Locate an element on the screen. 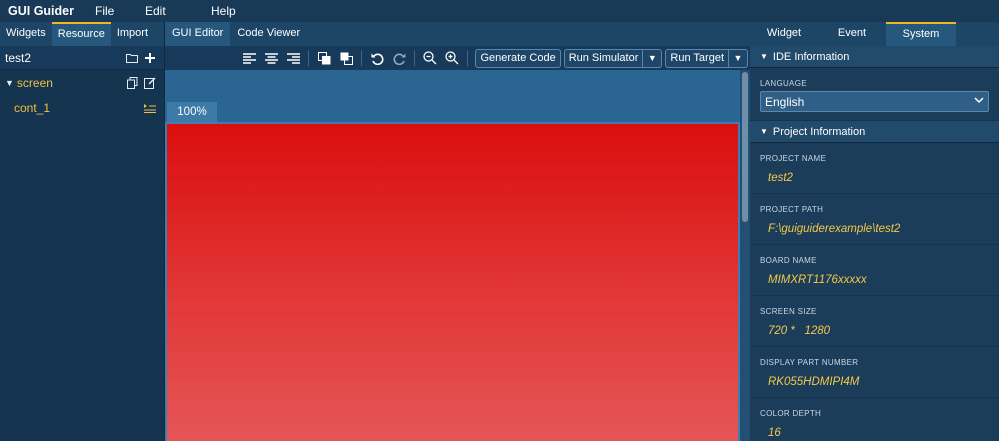 This screenshot has height=441, width=999. field-label: COLOR DEPTH is located at coordinates (791, 413).